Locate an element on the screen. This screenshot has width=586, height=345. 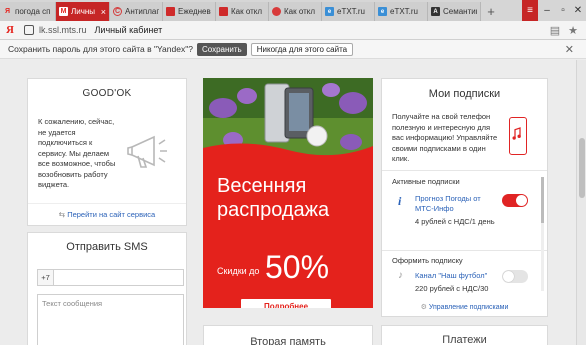
tab-2: C Антиплаг is located at coordinates (136, 11).